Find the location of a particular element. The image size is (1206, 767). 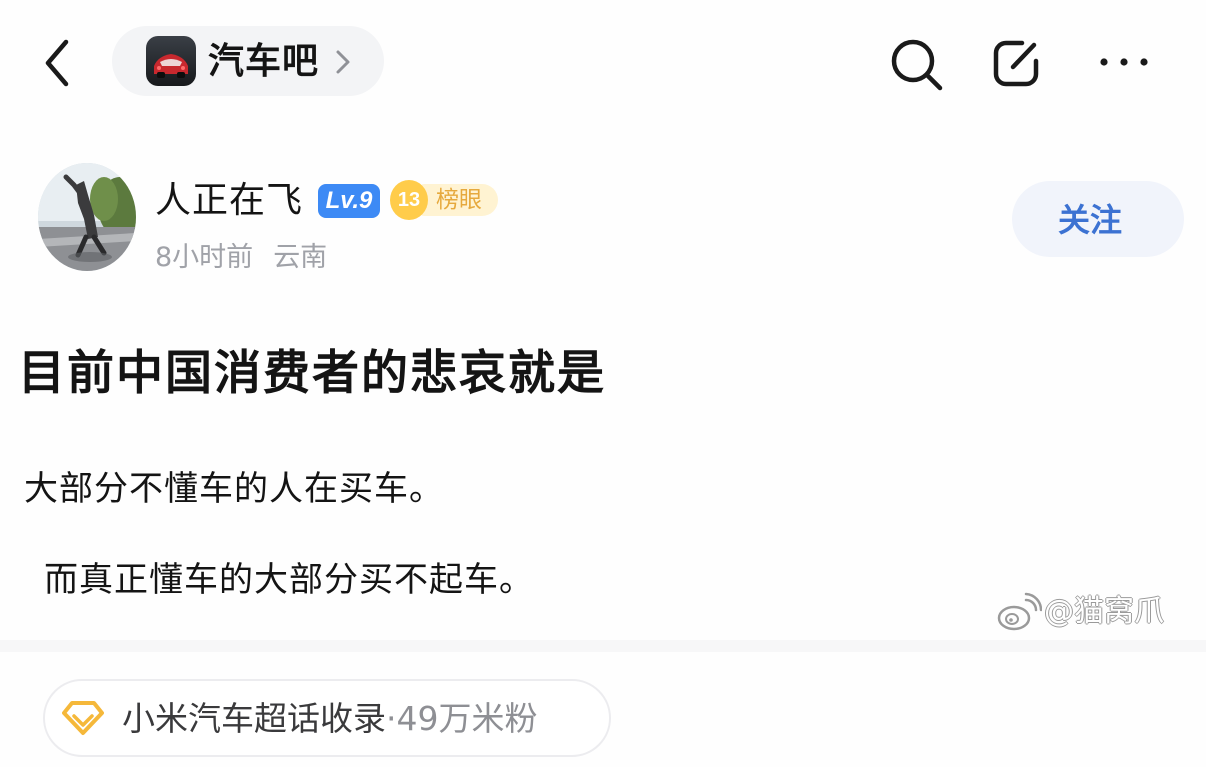

back-button is located at coordinates (58, 63).